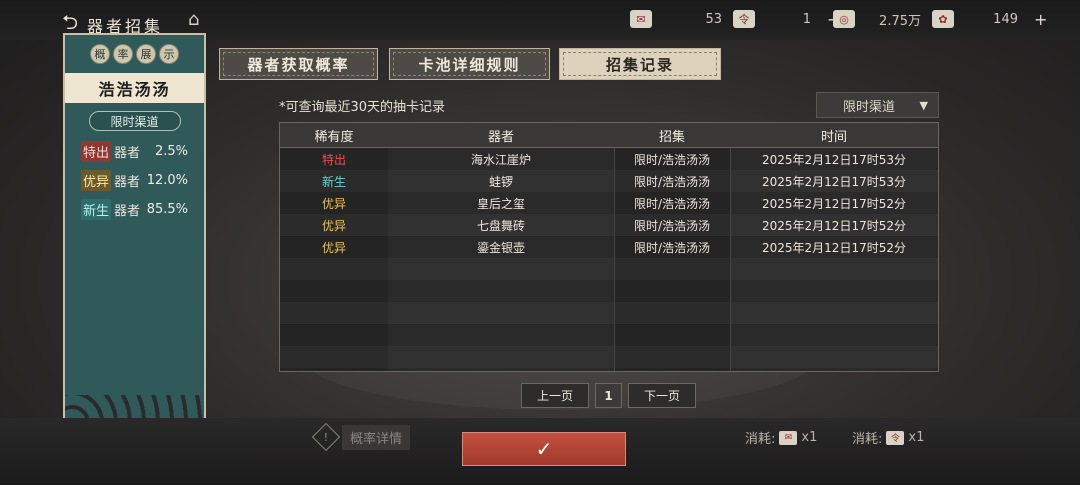  What do you see at coordinates (609, 181) in the screenshot?
I see `table-row: 新生 蛙锣 限时/浩浩汤汤 2025年2月12日17时53分` at bounding box center [609, 181].